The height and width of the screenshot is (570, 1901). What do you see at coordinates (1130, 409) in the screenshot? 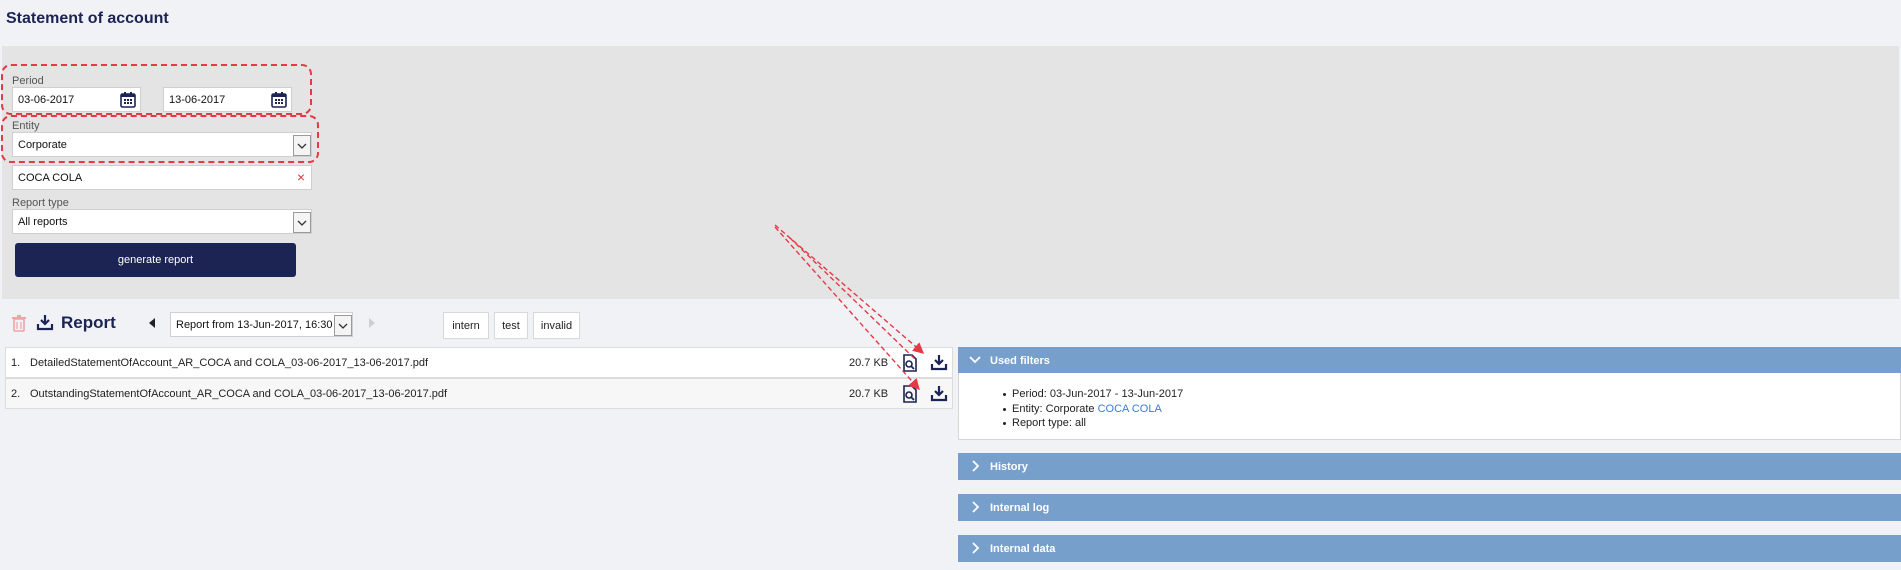
I see `entity-link: COCA COLA` at bounding box center [1130, 409].